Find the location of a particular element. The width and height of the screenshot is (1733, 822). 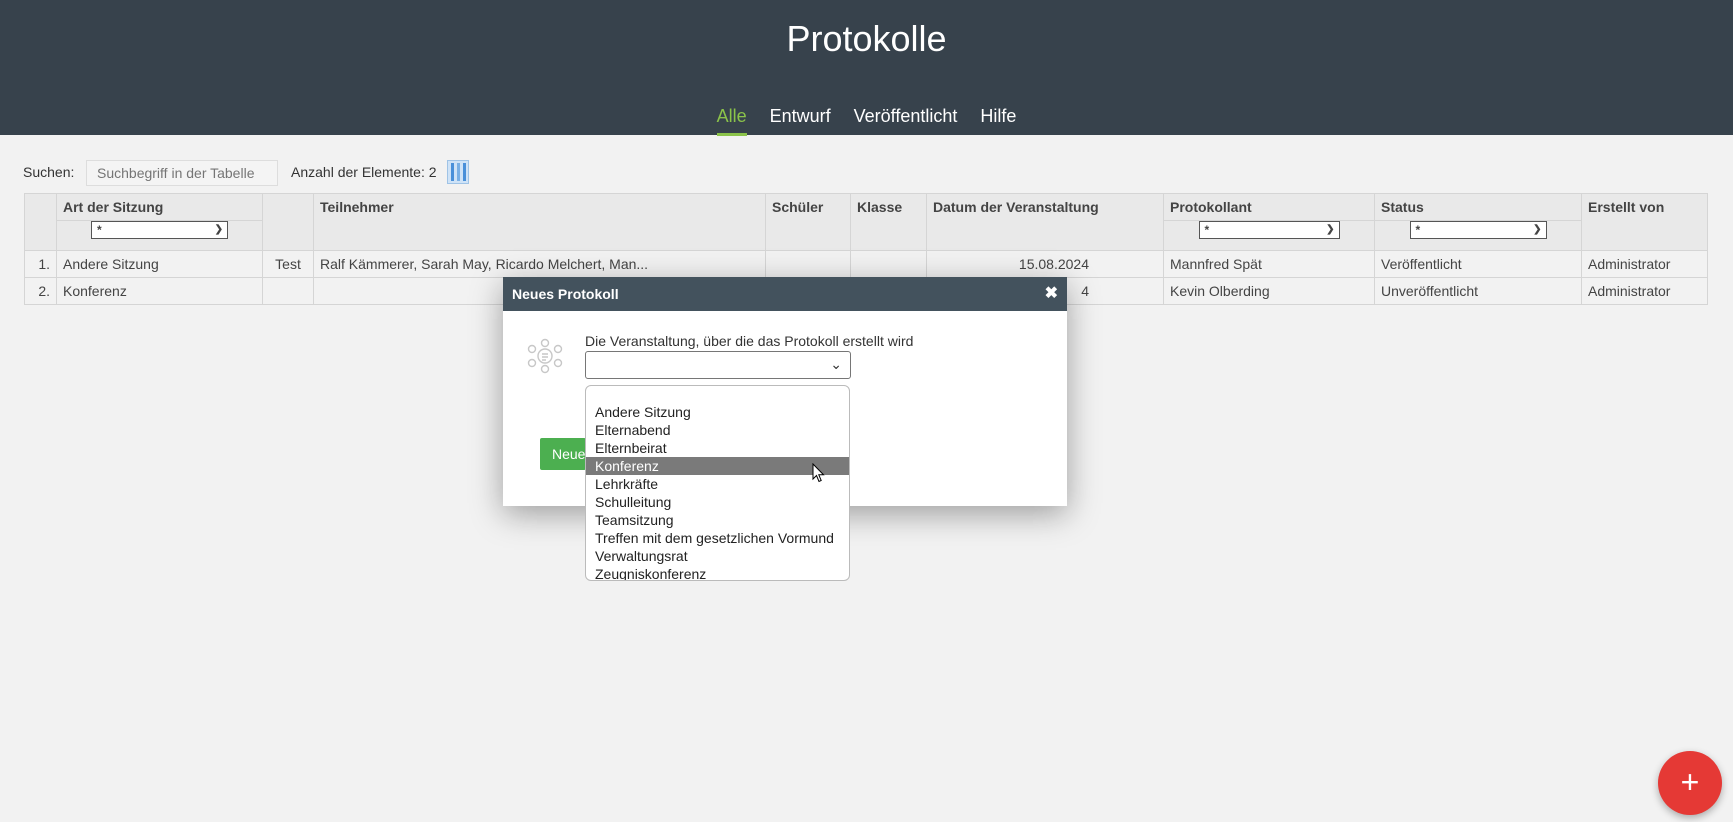

header-art: Art der Sitzung is located at coordinates (159, 207).